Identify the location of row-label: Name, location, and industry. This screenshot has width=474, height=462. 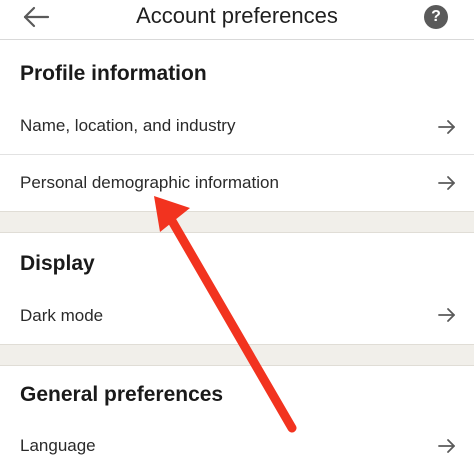
(128, 125).